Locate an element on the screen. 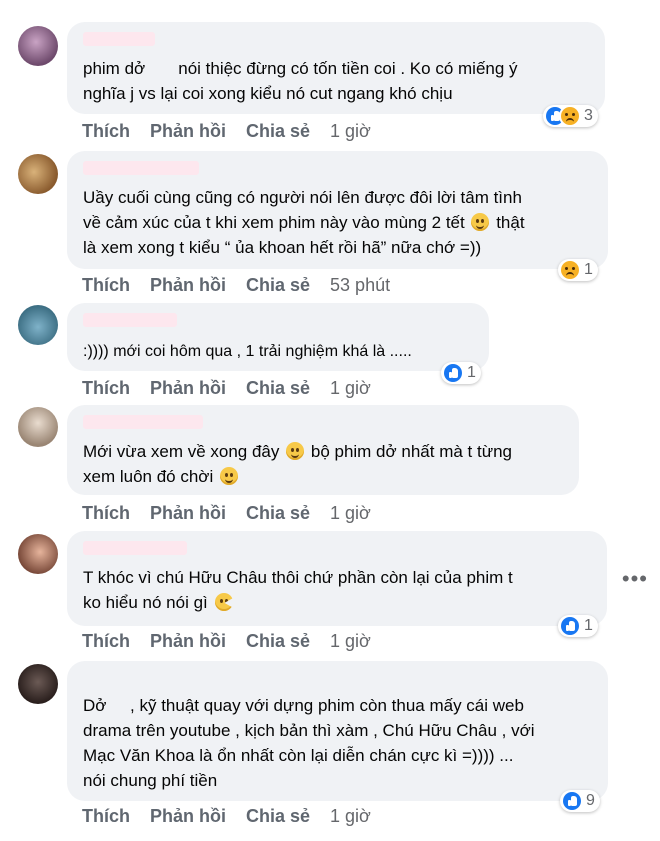 This screenshot has width=660, height=841. reaction-count: 3 is located at coordinates (588, 115).